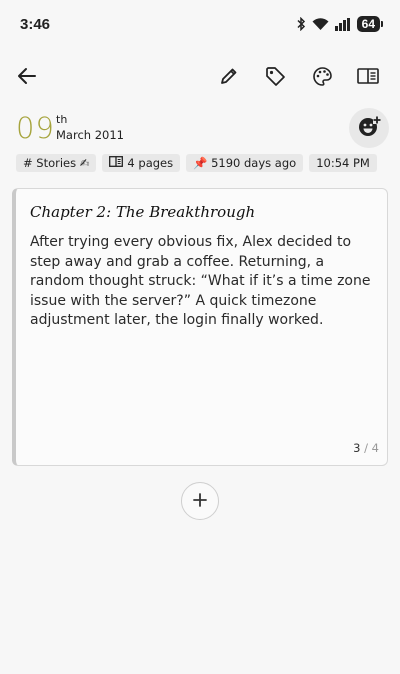 The height and width of the screenshot is (674, 400). What do you see at coordinates (320, 24) in the screenshot?
I see `wifi-icon` at bounding box center [320, 24].